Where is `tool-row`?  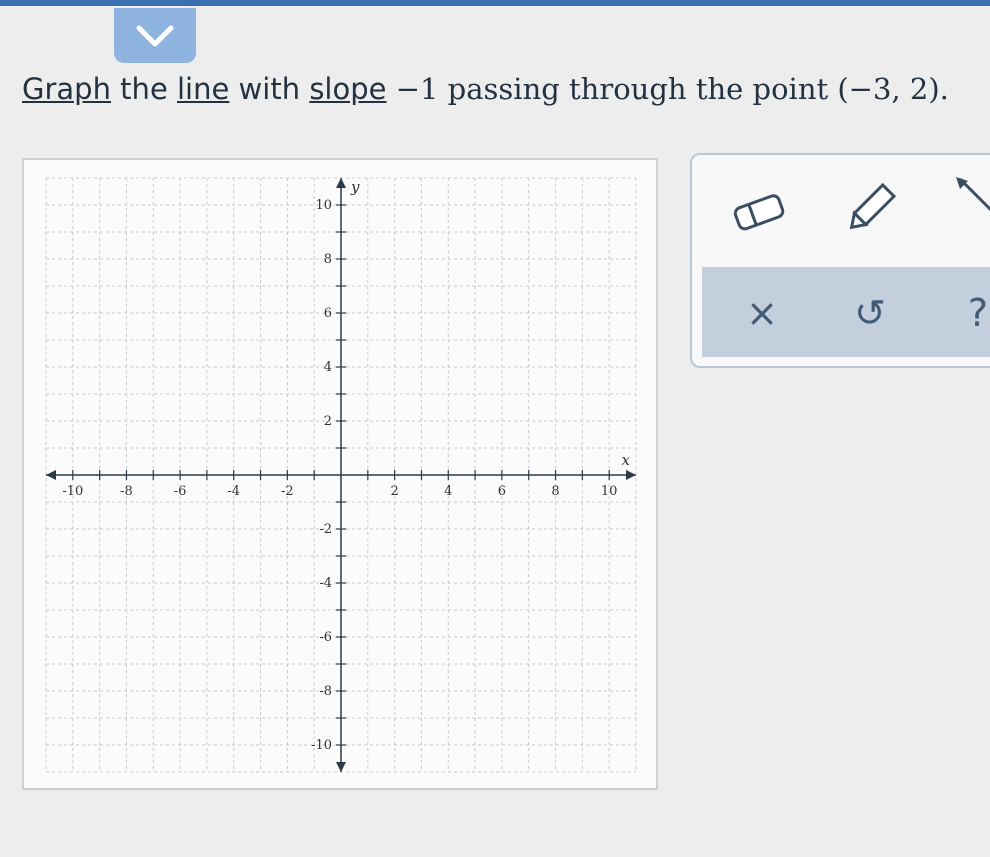 tool-row is located at coordinates (841, 210).